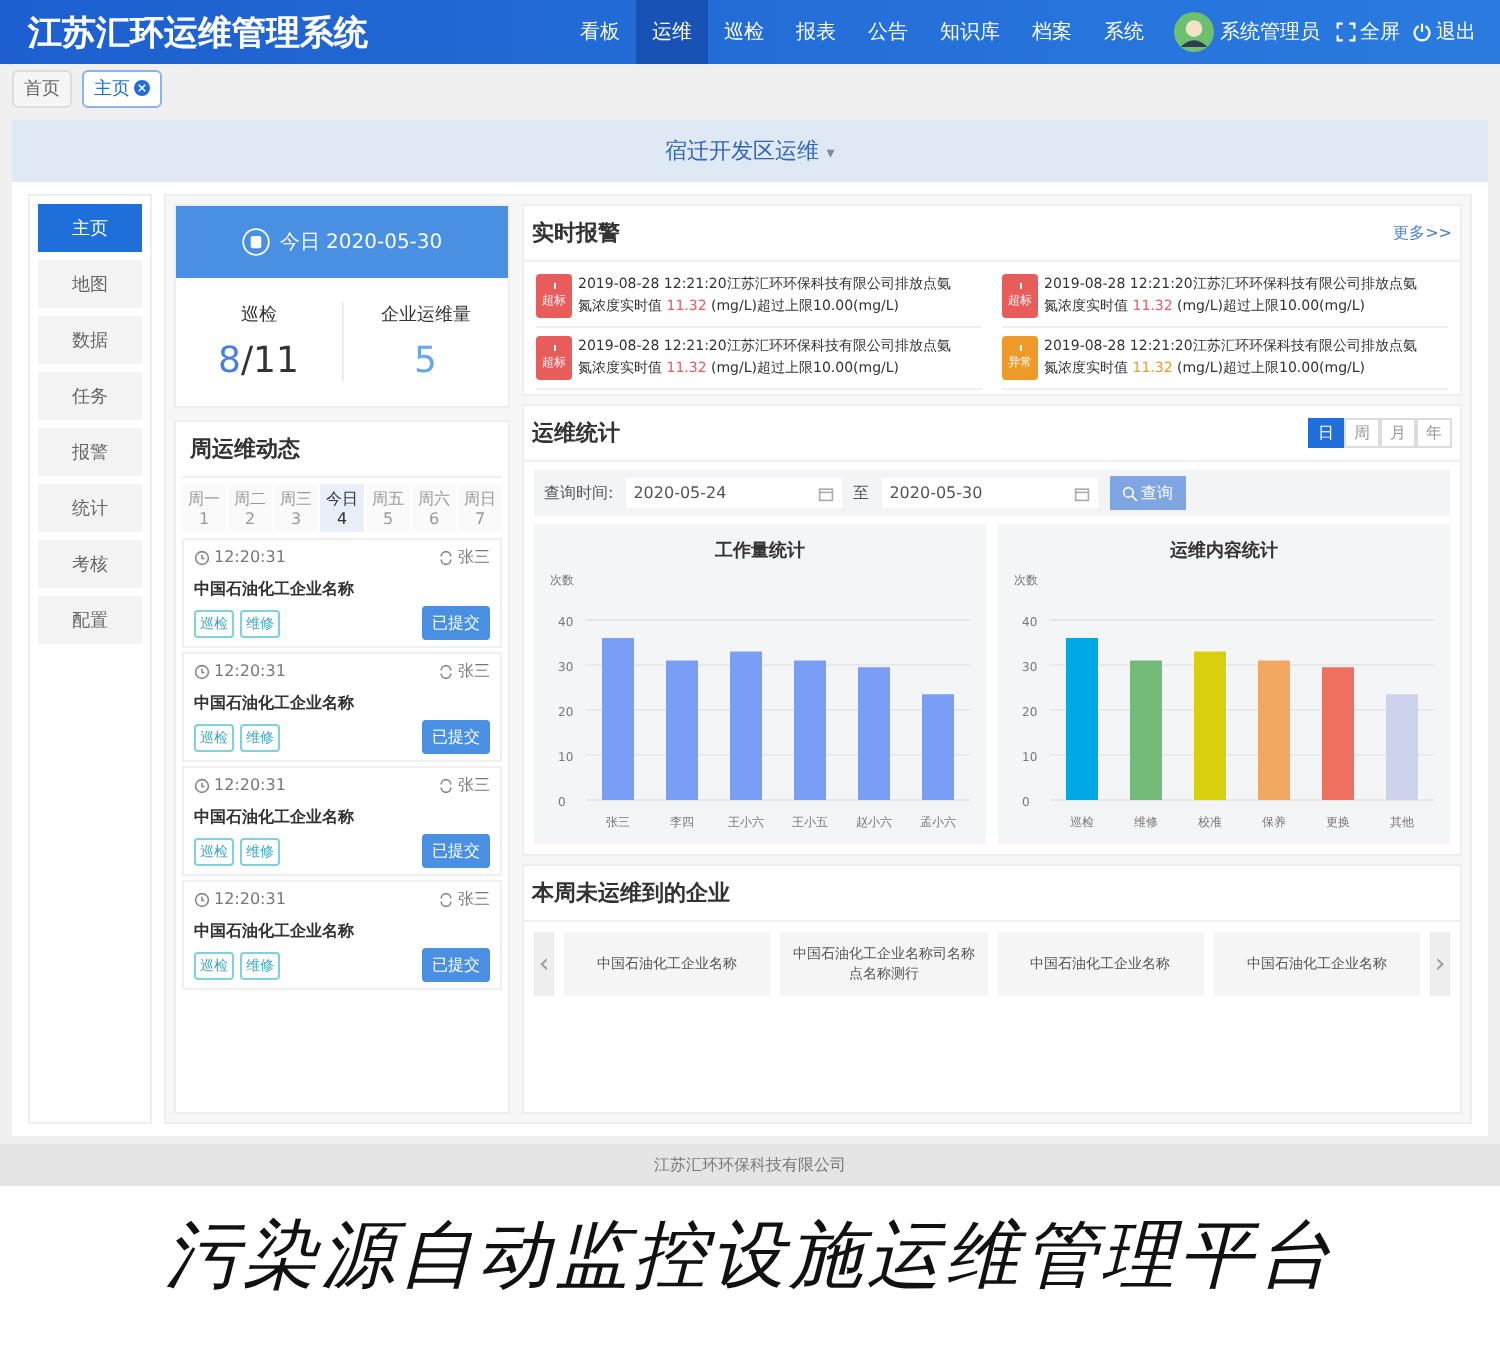  What do you see at coordinates (361, 243) in the screenshot?
I see `today-date: 今日 2020-05-30` at bounding box center [361, 243].